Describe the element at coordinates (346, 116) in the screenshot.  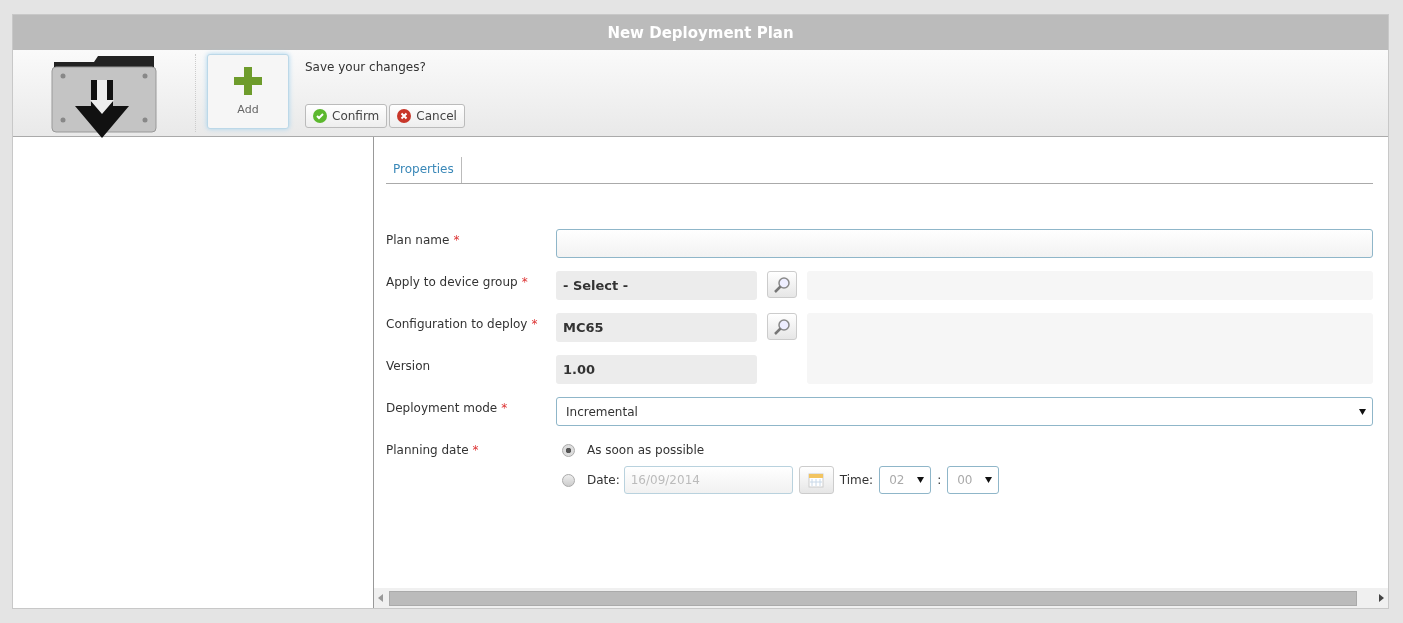
I see `confirm-button: Confirm` at that location.